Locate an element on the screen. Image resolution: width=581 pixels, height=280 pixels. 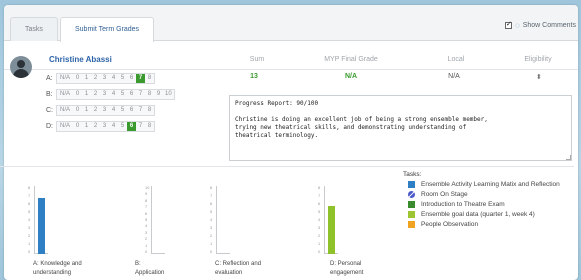
show-comments-checkbox is located at coordinates (508, 24).